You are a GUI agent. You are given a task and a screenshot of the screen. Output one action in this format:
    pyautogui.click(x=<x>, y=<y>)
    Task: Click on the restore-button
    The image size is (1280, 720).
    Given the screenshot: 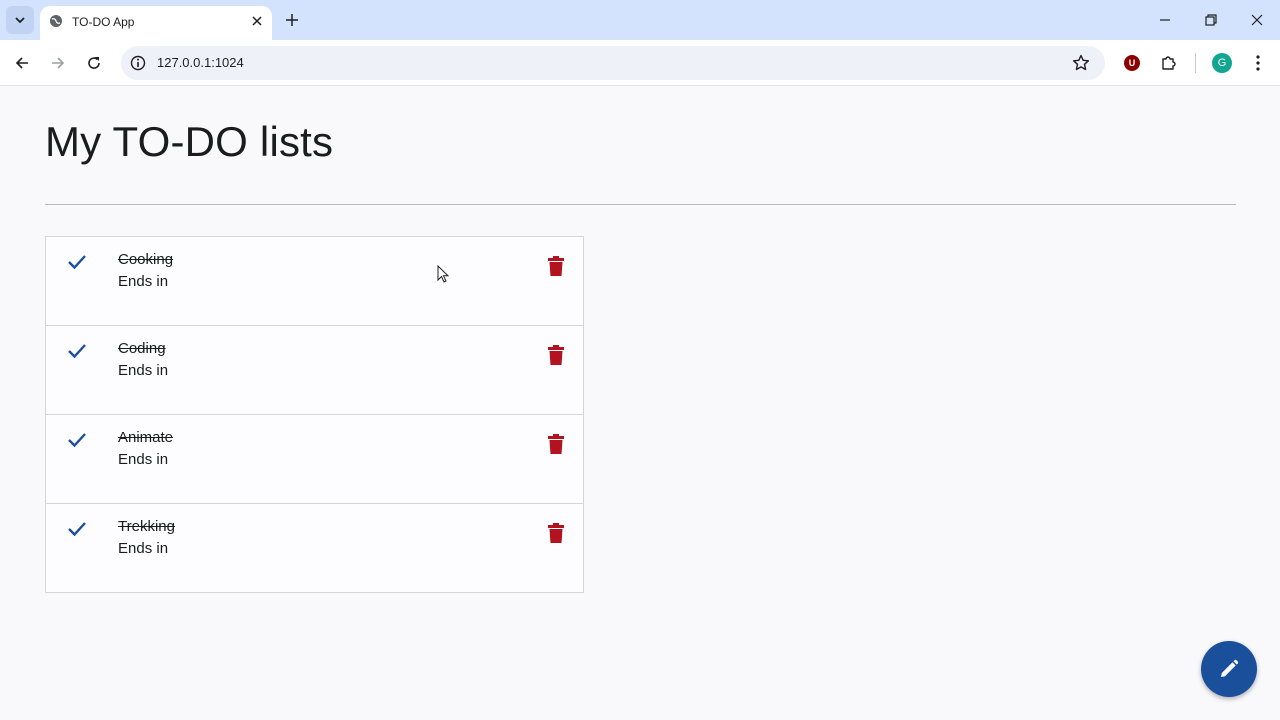 What is the action you would take?
    pyautogui.click(x=1211, y=20)
    